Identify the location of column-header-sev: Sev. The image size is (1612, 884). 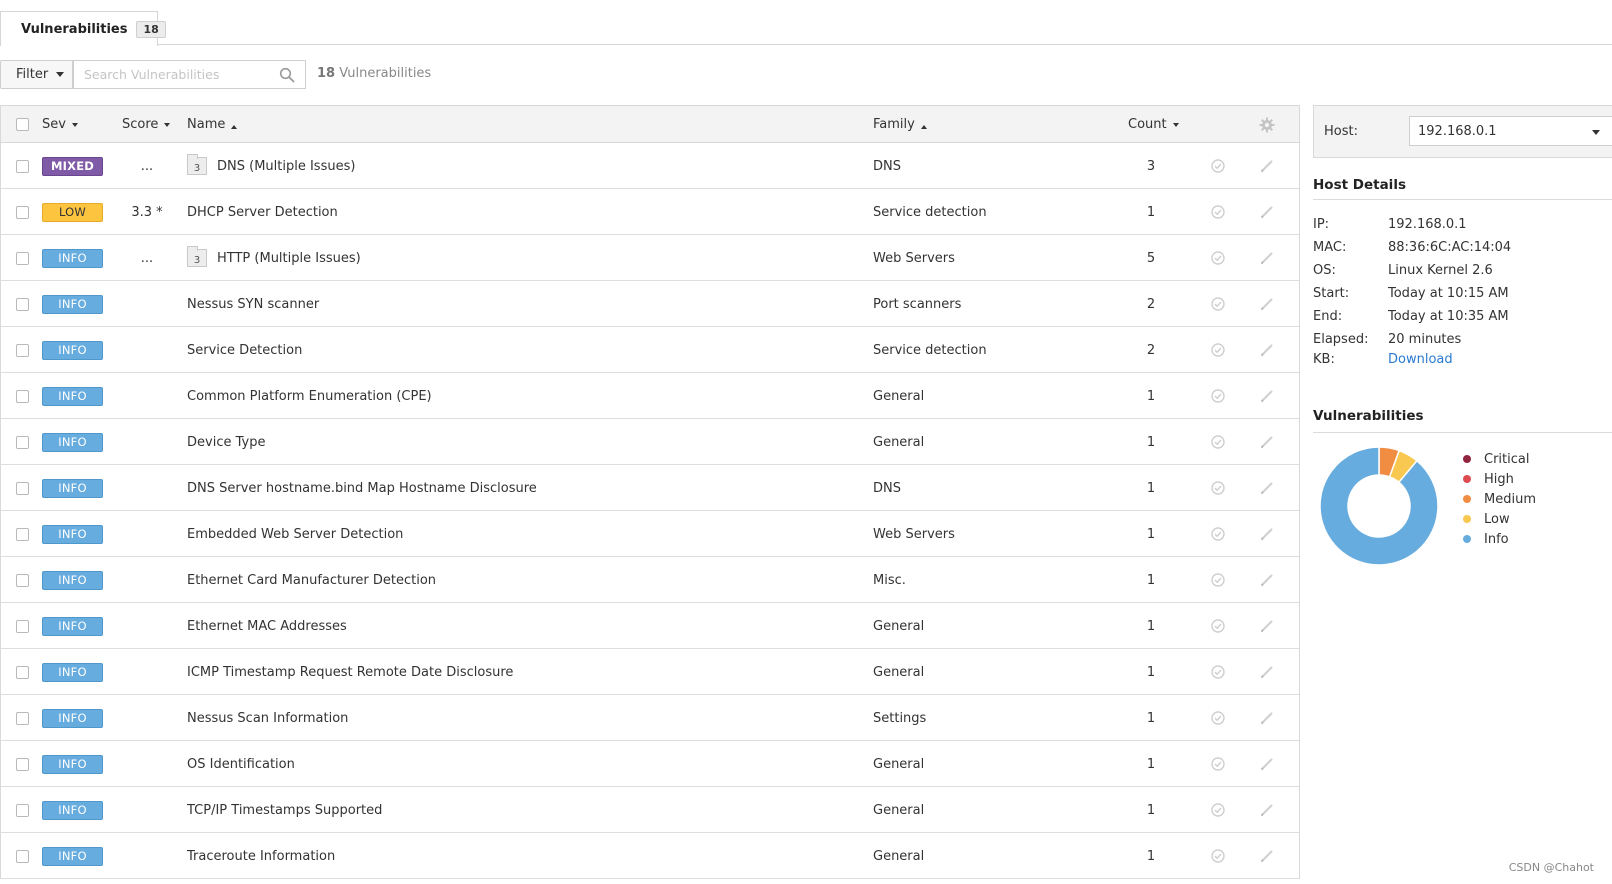
(60, 124).